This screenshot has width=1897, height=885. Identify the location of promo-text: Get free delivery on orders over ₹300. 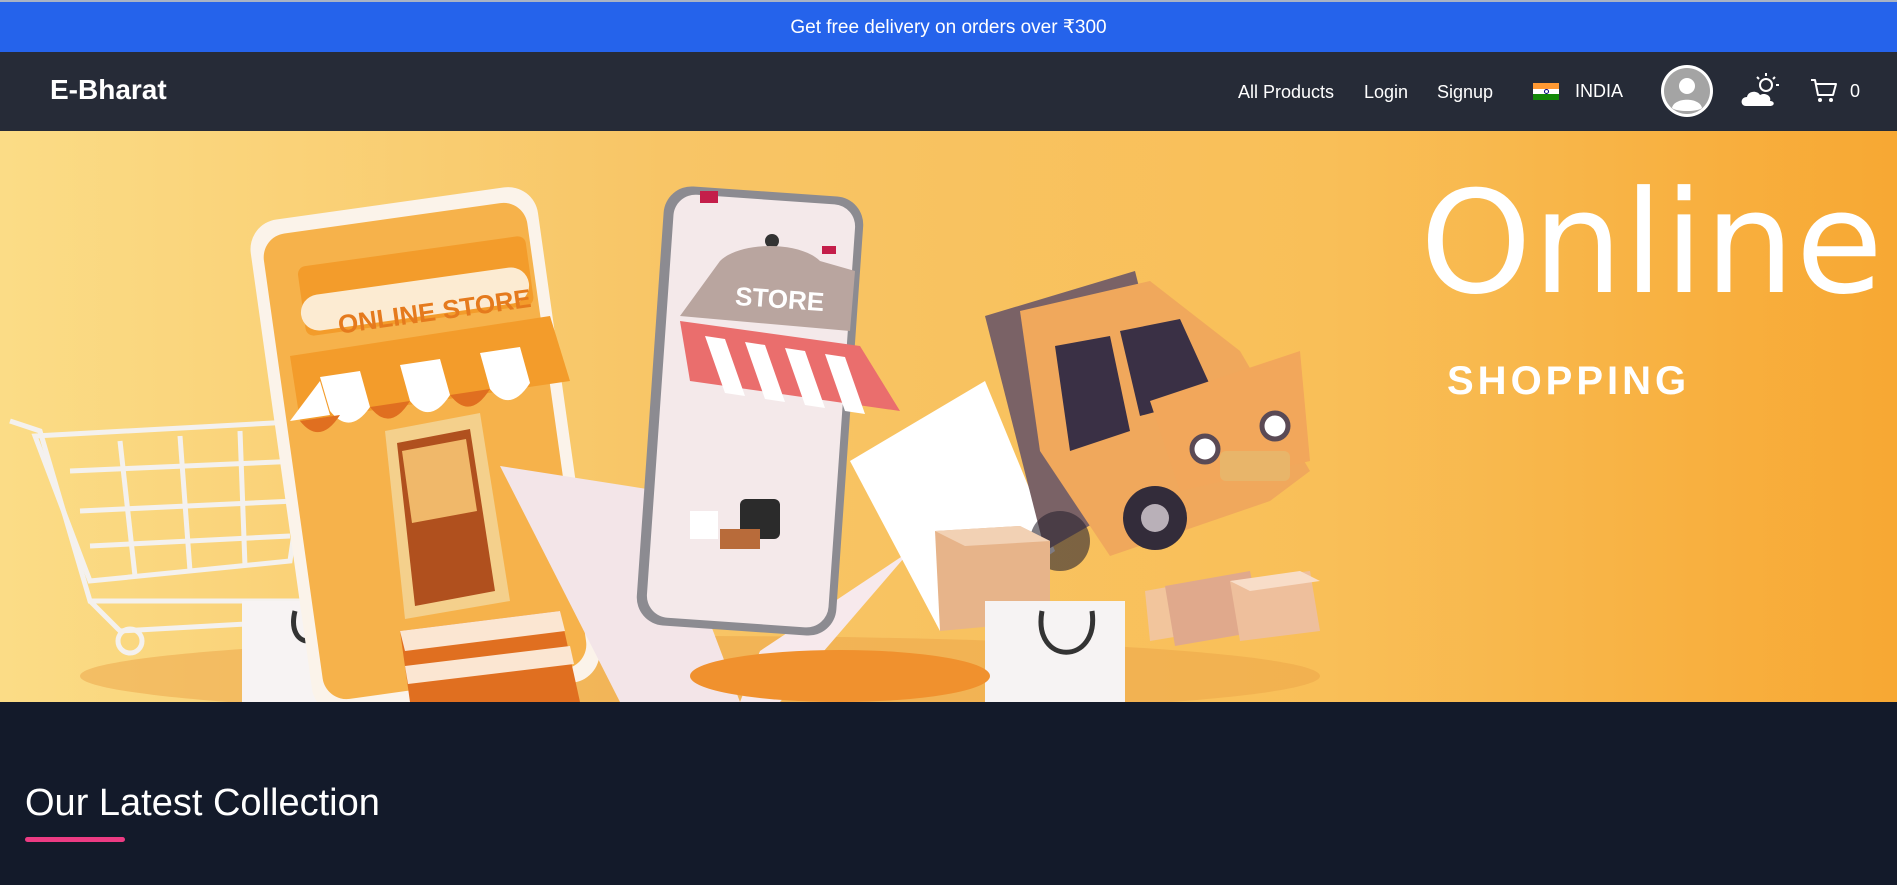
(948, 27).